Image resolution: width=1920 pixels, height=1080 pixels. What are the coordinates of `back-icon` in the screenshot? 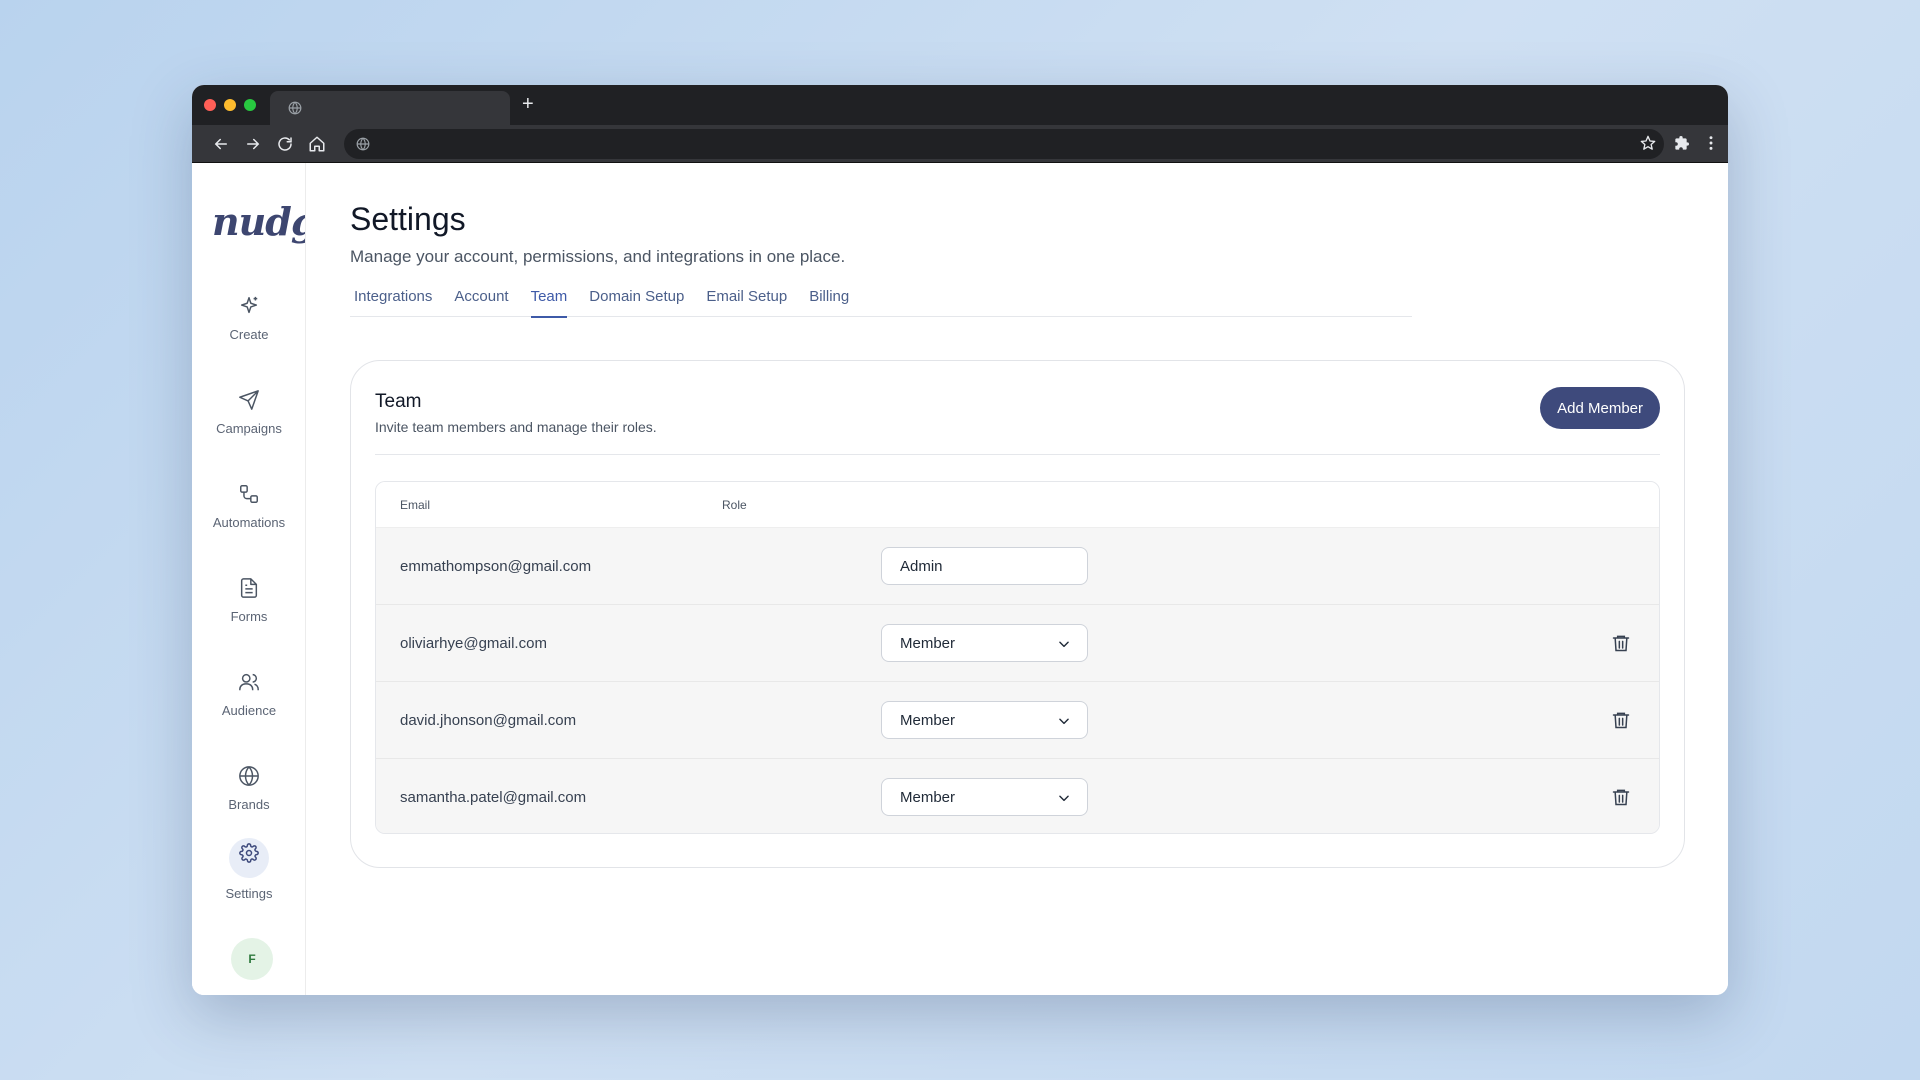 It's located at (221, 144).